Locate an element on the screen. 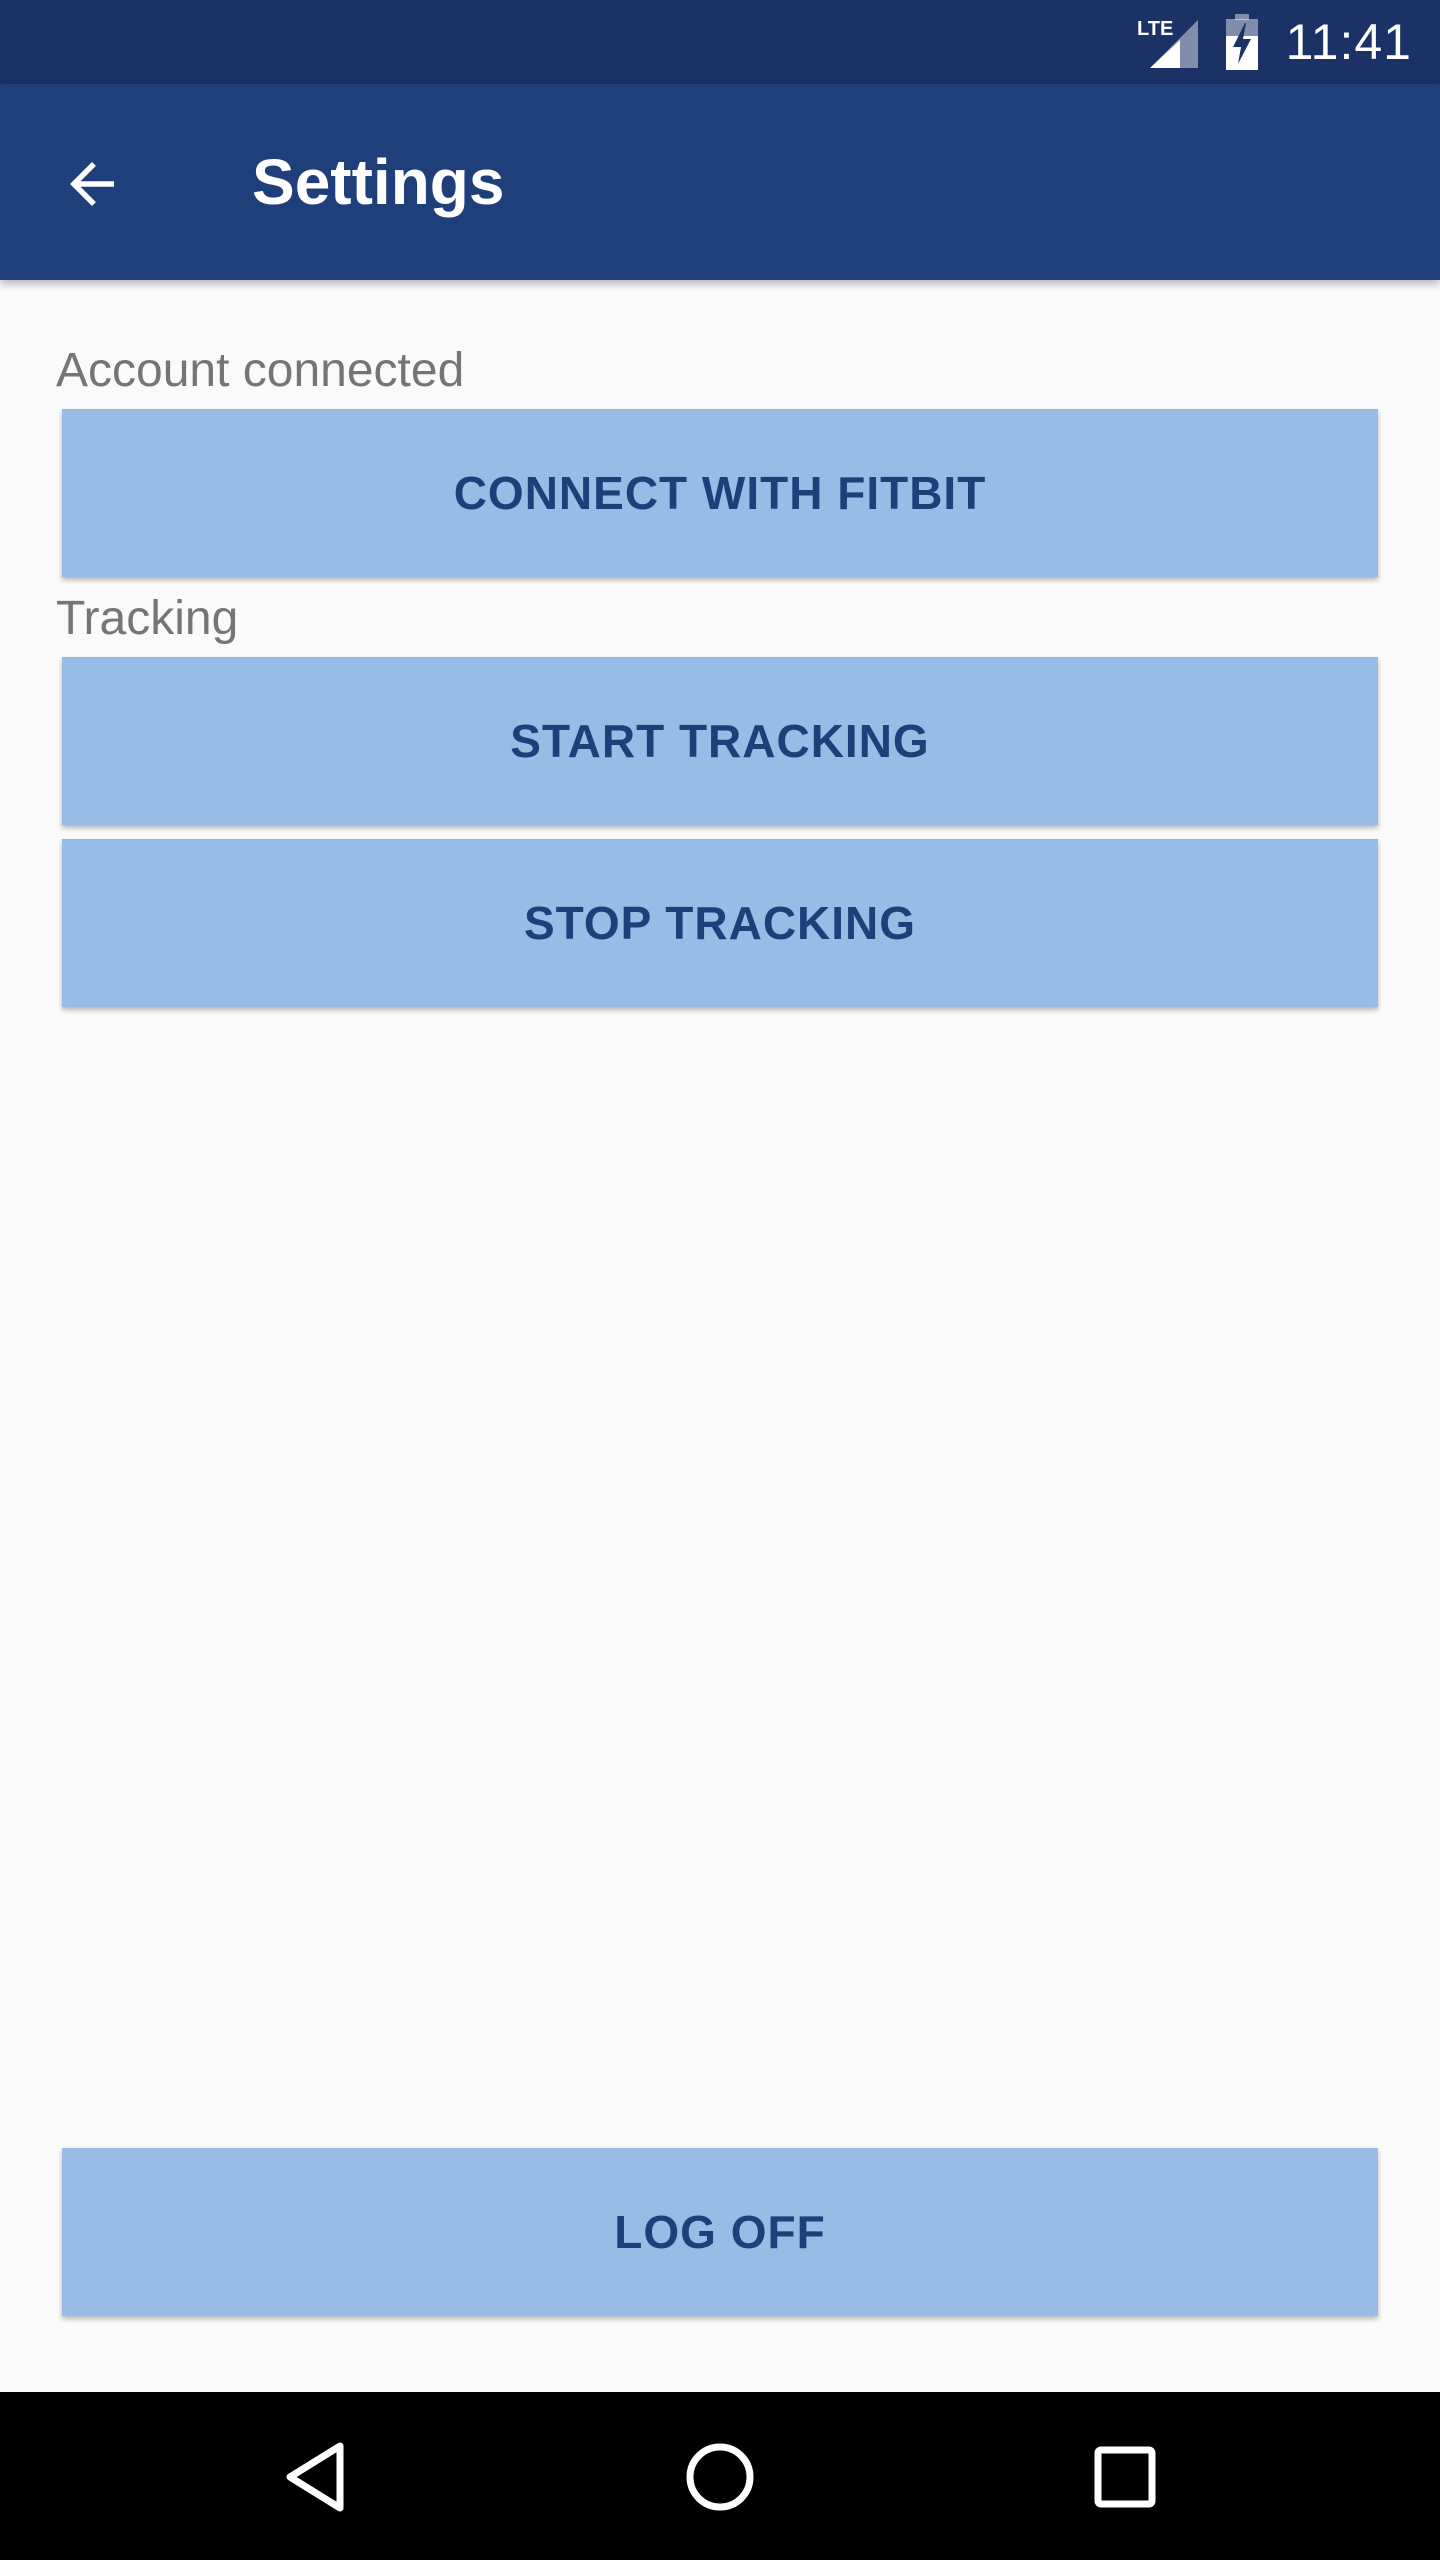 The image size is (1440, 2560). recents-square-icon is located at coordinates (1125, 2477).